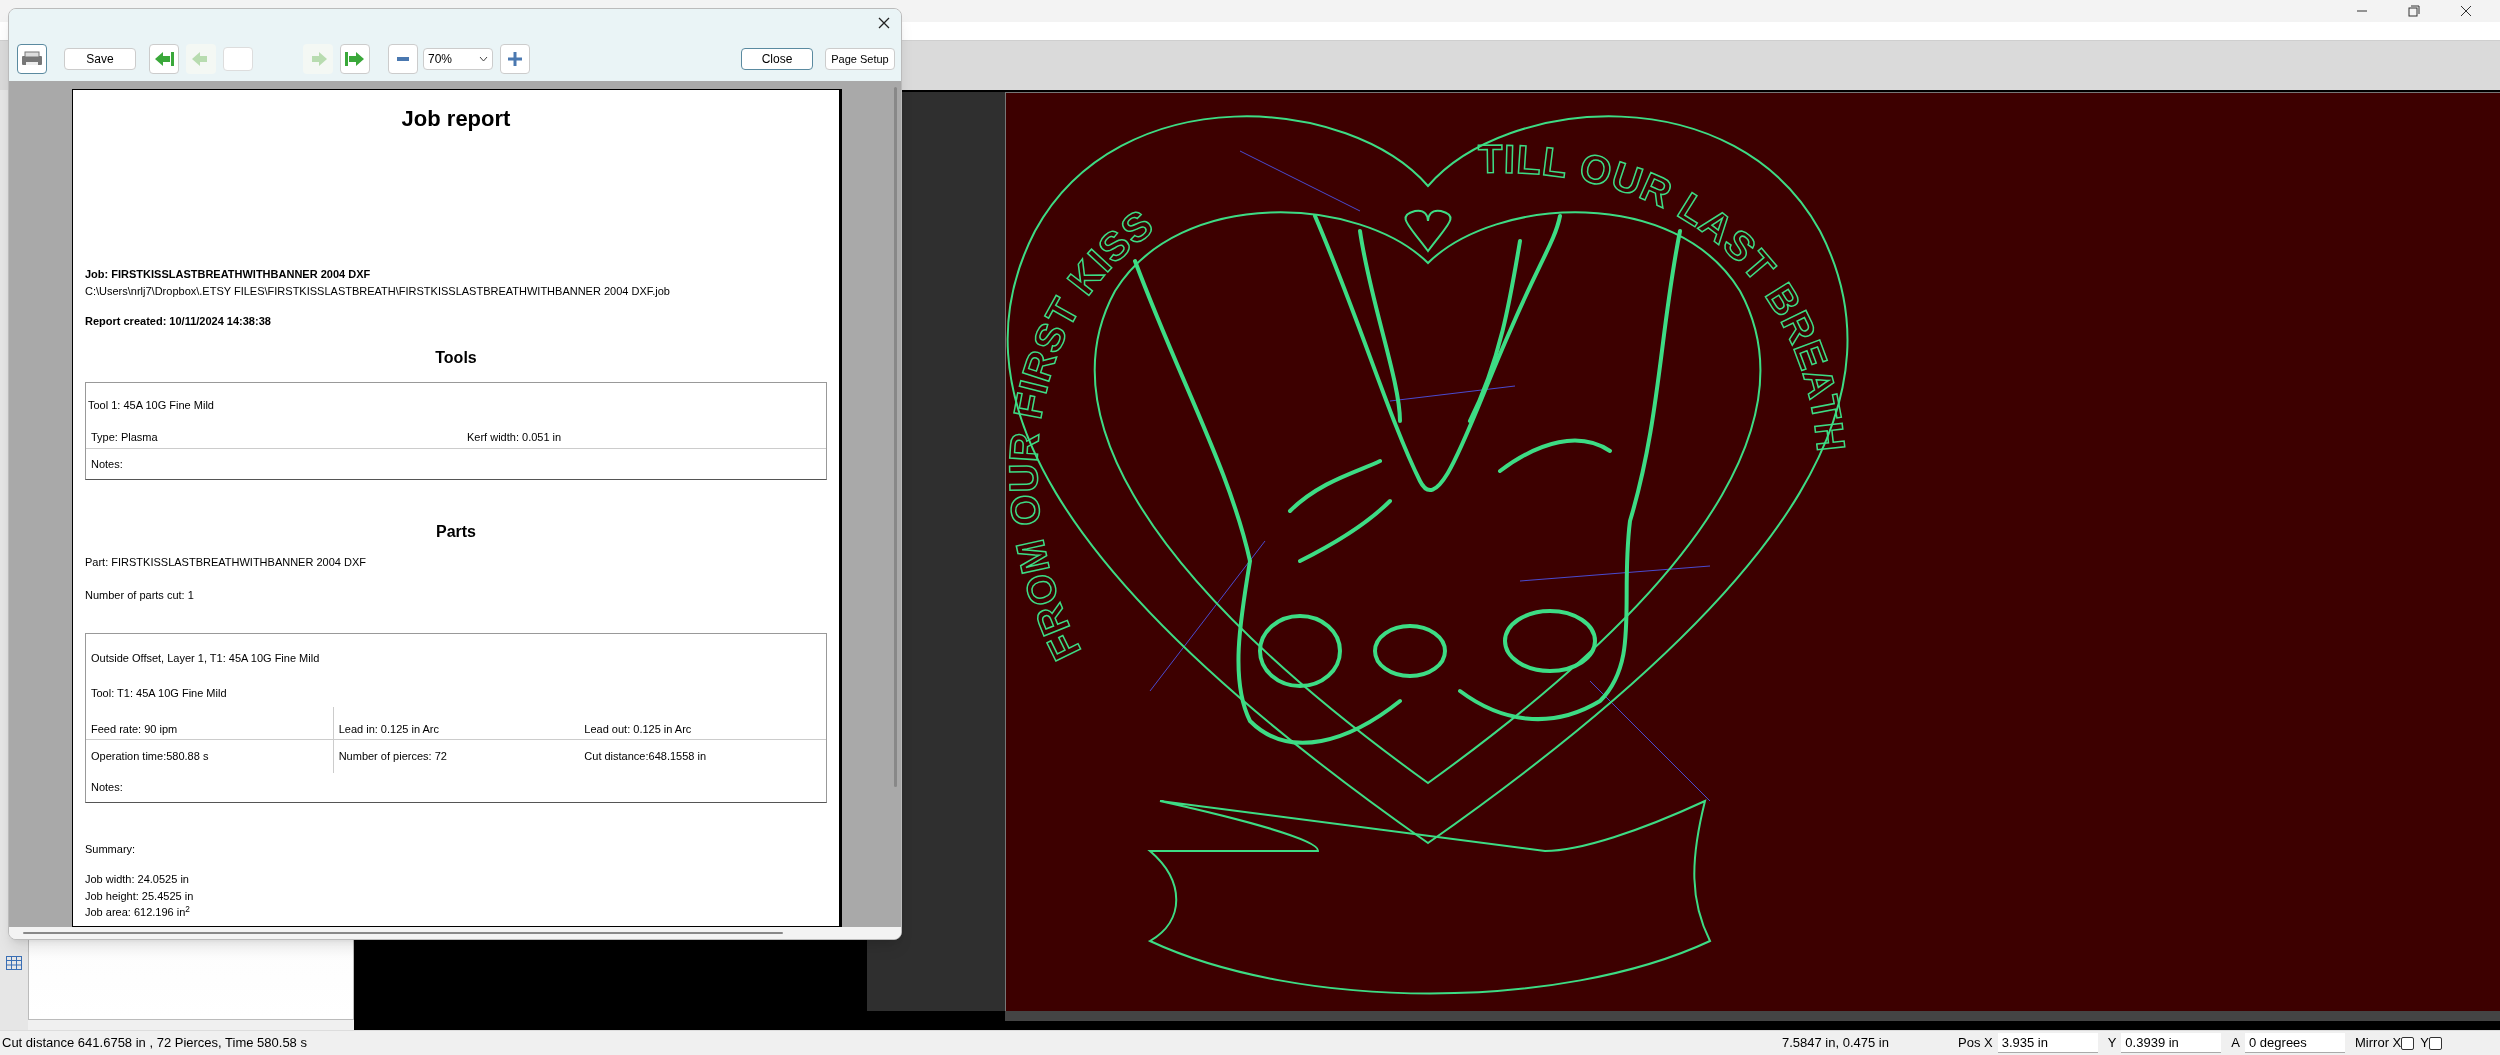 This screenshot has height=1055, width=2500. What do you see at coordinates (2236, 1043) in the screenshot?
I see `field-label: A` at bounding box center [2236, 1043].